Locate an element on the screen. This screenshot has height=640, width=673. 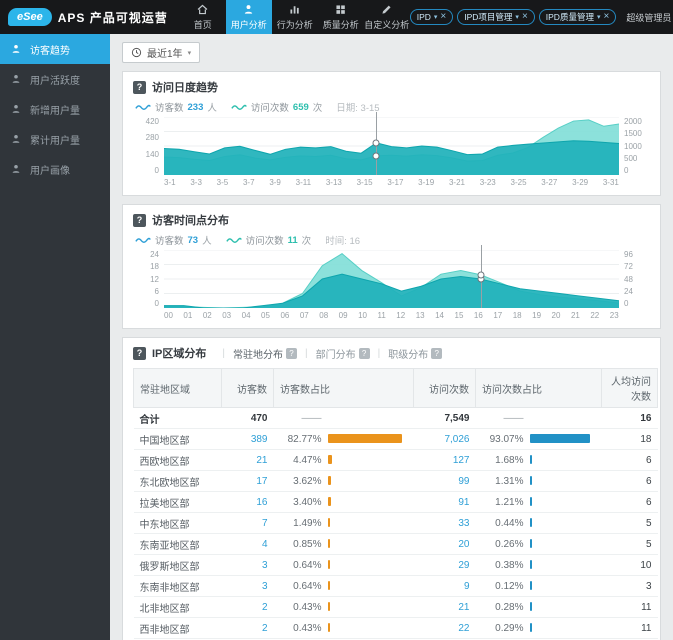
table-header: 常驻地区域 访客数 访客数占比 访问次数 访问次数占比 人均访问次数 is located at coordinates (395, 388).